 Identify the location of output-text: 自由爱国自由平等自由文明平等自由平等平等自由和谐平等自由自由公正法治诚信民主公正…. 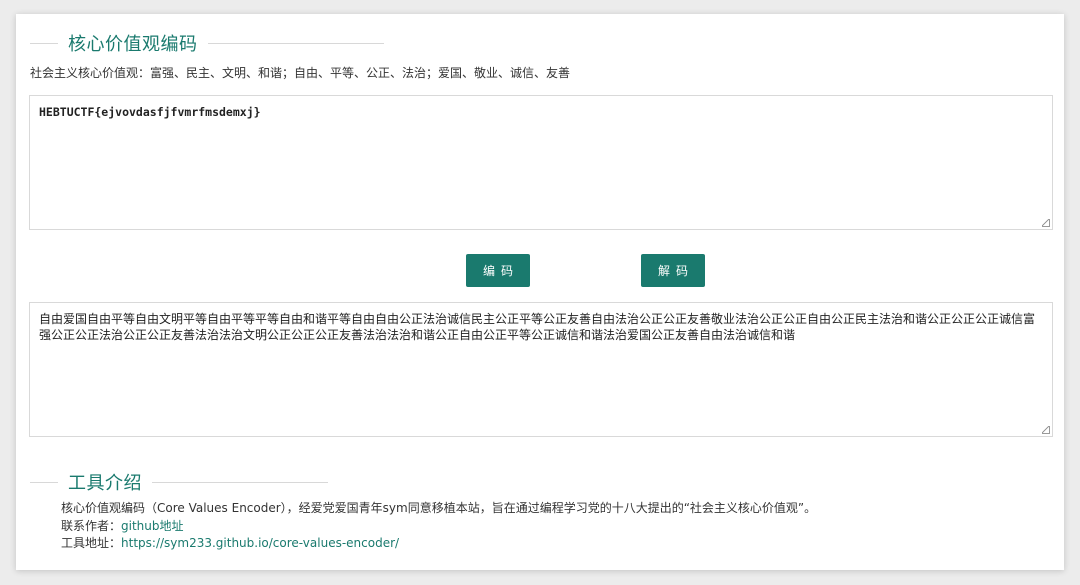
(537, 327).